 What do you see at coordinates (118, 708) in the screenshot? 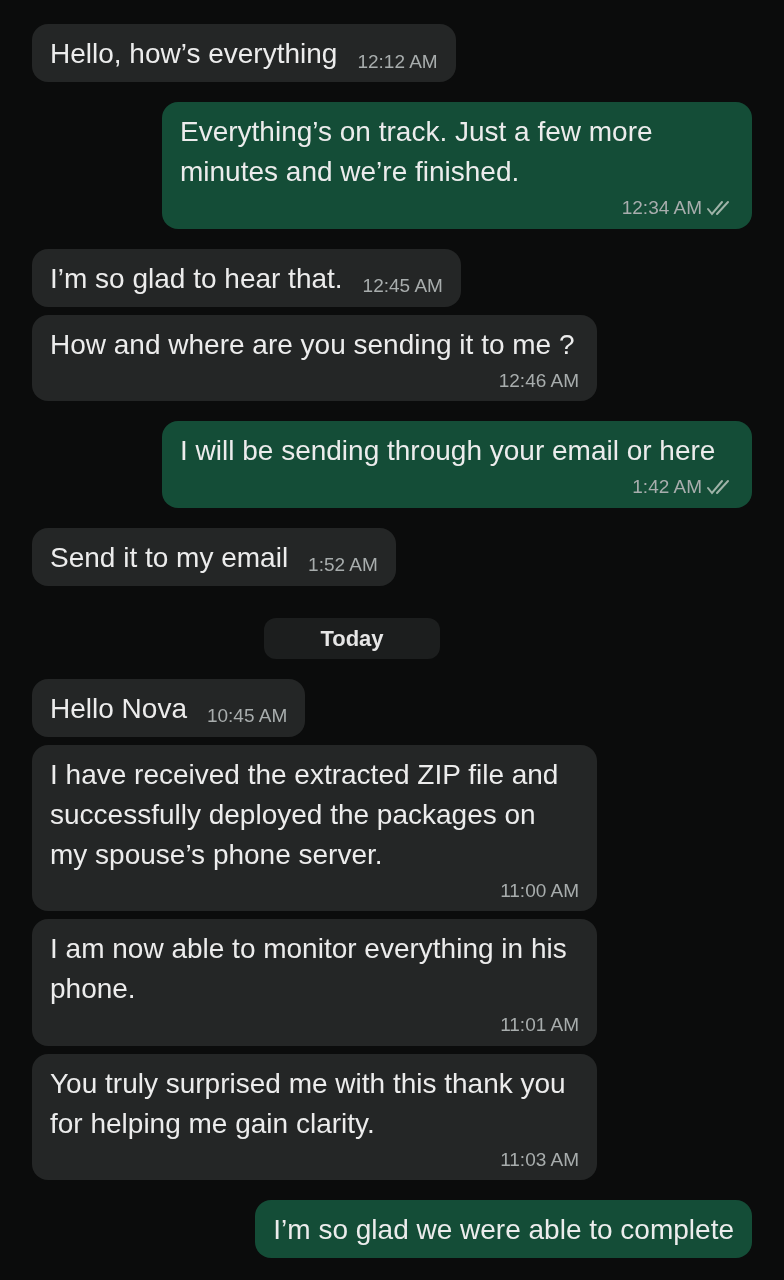
I see `message-text: Hello Nova` at bounding box center [118, 708].